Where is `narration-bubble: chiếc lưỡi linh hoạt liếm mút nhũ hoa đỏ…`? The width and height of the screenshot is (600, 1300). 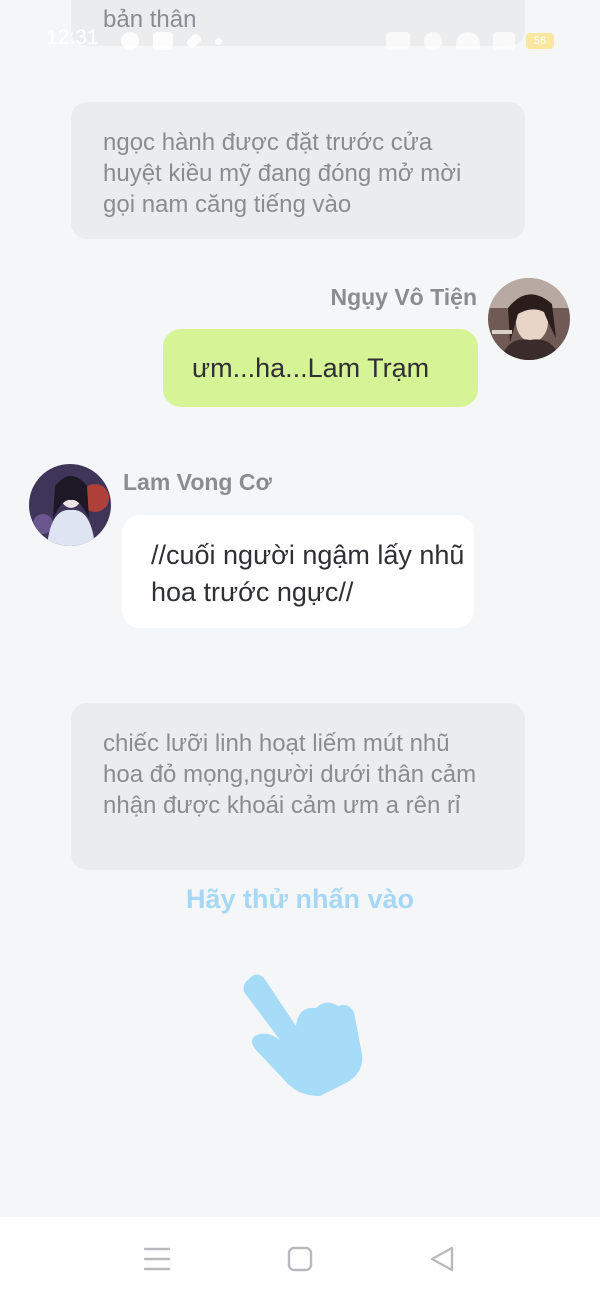 narration-bubble: chiếc lưỡi linh hoạt liếm mút nhũ hoa đỏ… is located at coordinates (298, 786).